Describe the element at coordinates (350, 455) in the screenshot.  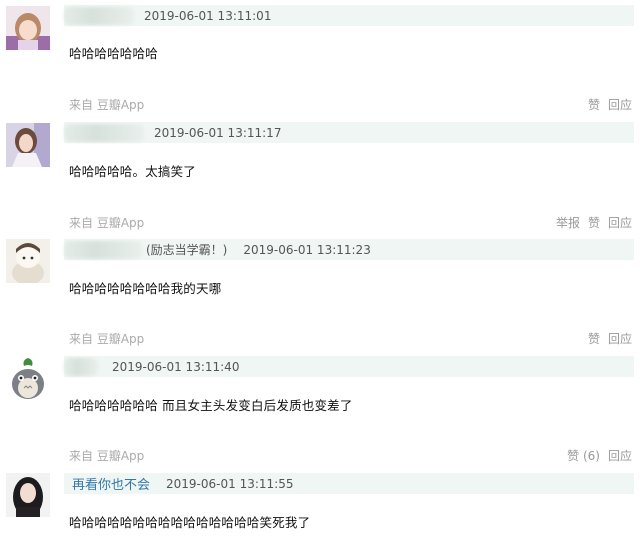
I see `comment-footer: 来自 豆瓣App 赞 (6) 回应` at that location.